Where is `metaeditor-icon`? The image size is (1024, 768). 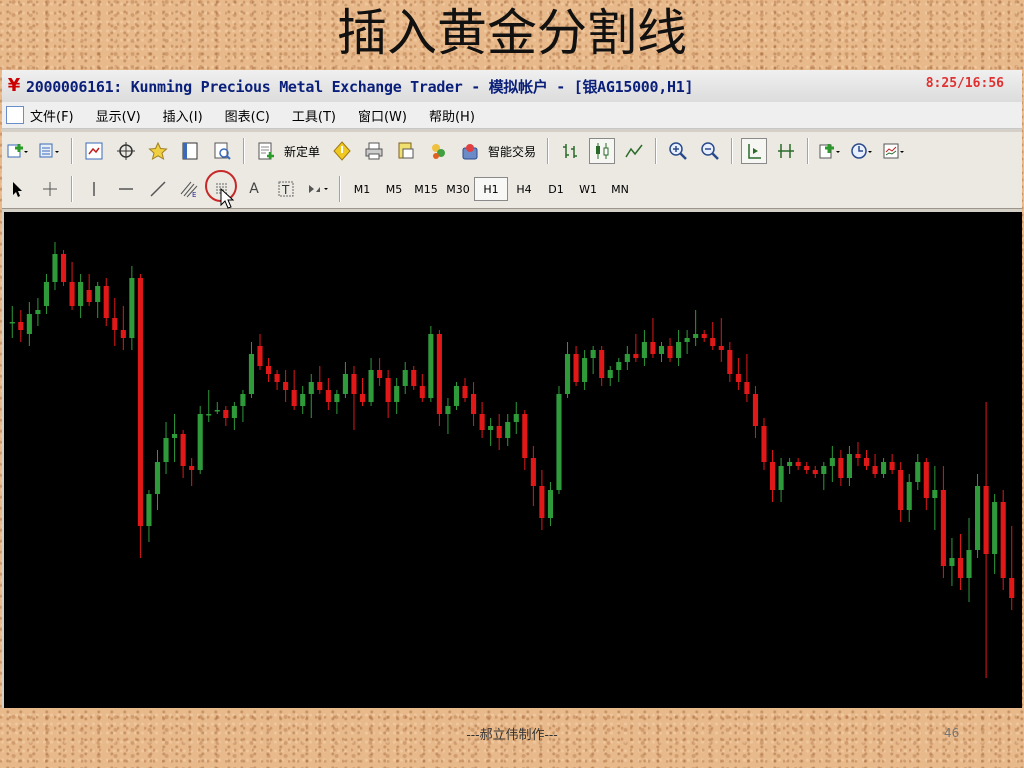
metaeditor-icon is located at coordinates (342, 151).